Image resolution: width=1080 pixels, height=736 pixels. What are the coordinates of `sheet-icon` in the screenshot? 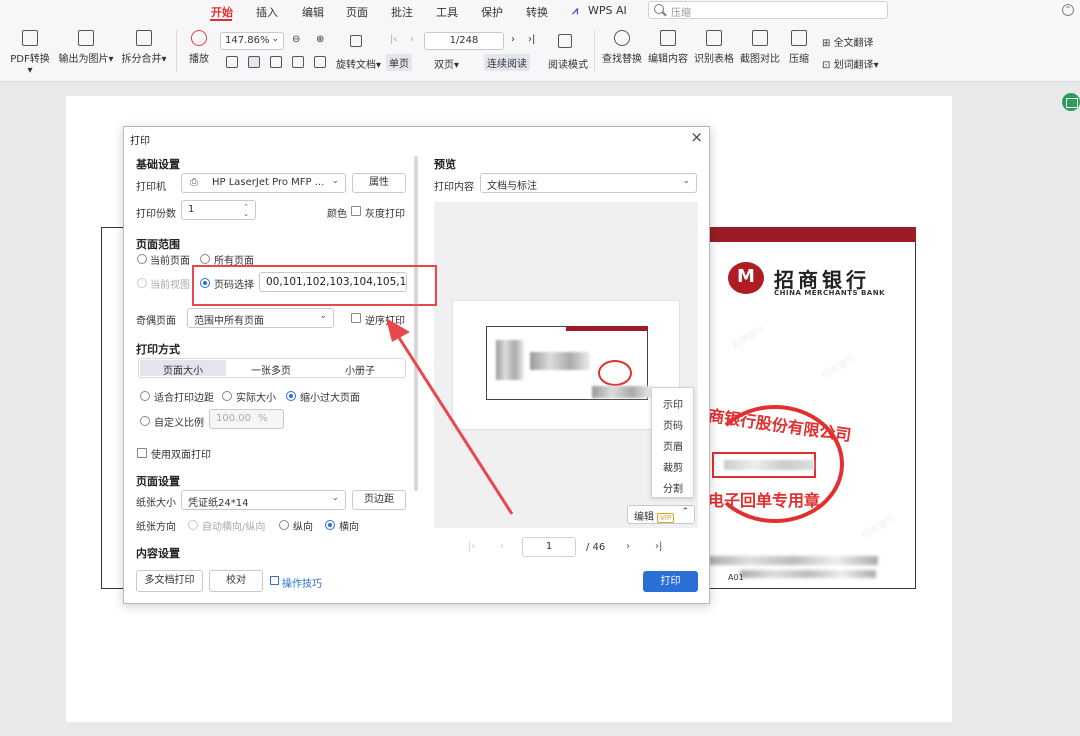 It's located at (1071, 102).